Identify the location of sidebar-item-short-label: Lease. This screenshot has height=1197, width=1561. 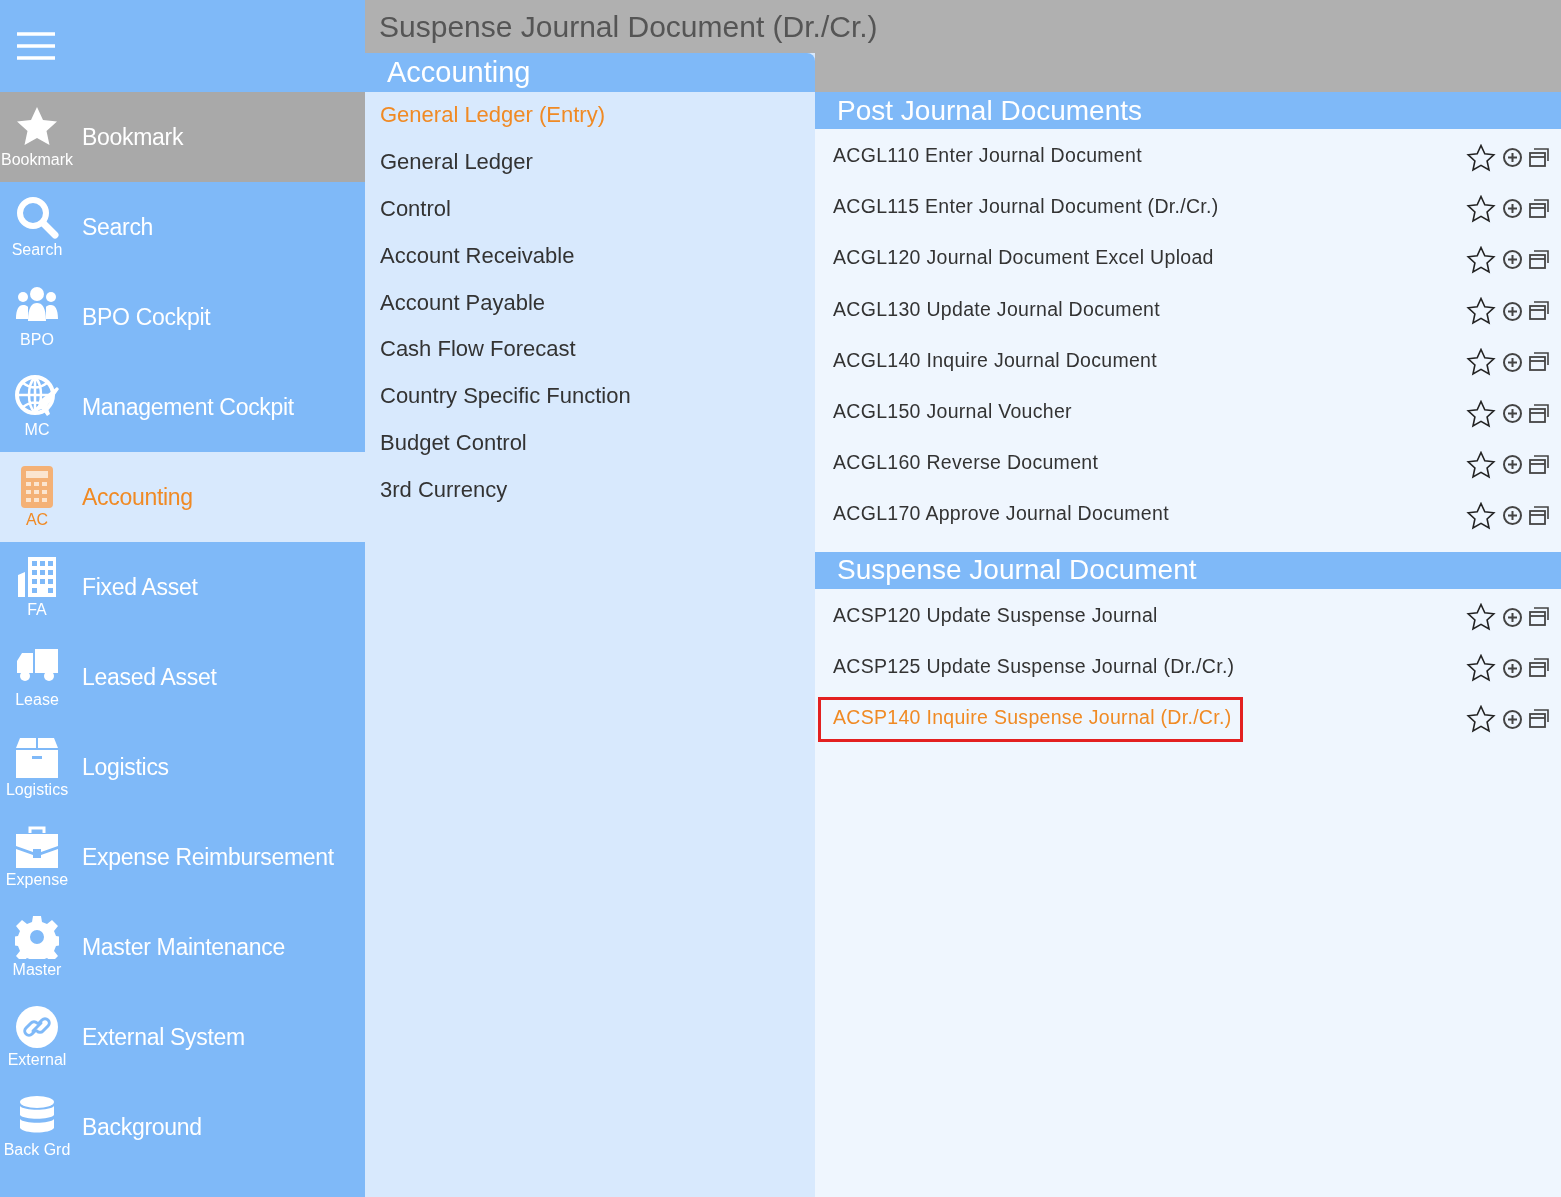
(37, 700).